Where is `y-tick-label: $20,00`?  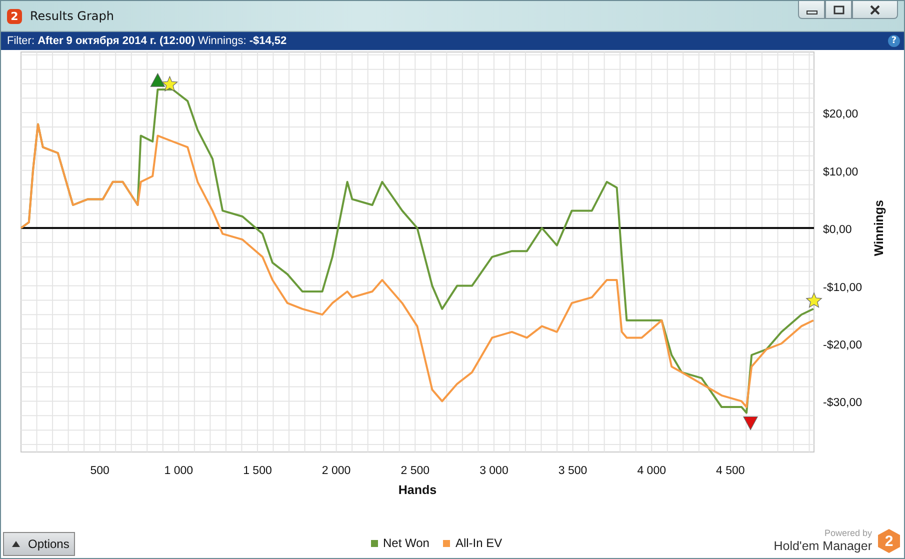
y-tick-label: $20,00 is located at coordinates (840, 114).